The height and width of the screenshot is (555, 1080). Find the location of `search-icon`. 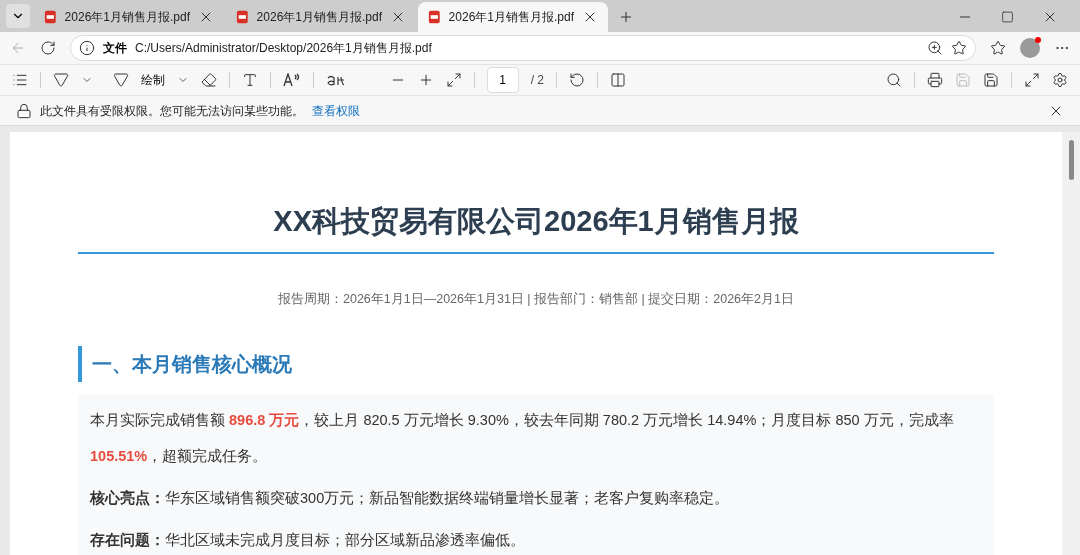

search-icon is located at coordinates (894, 80).